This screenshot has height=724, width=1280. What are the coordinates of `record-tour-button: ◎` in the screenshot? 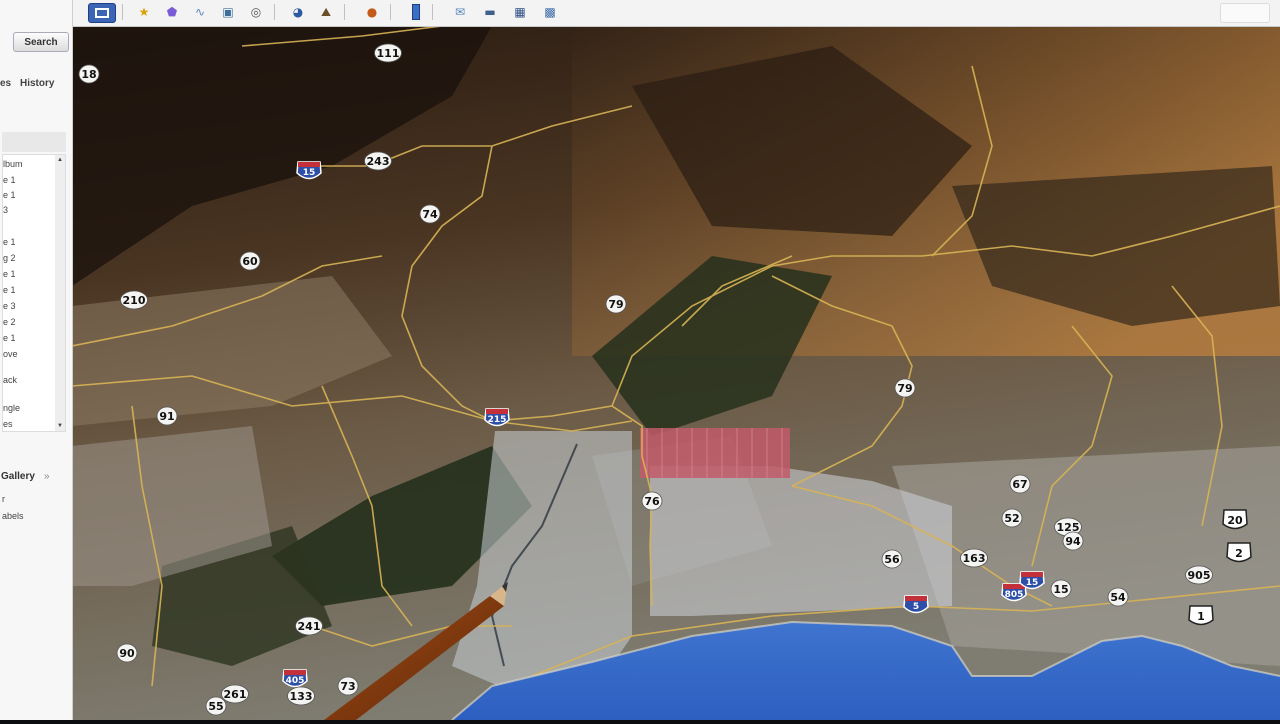 It's located at (256, 12).